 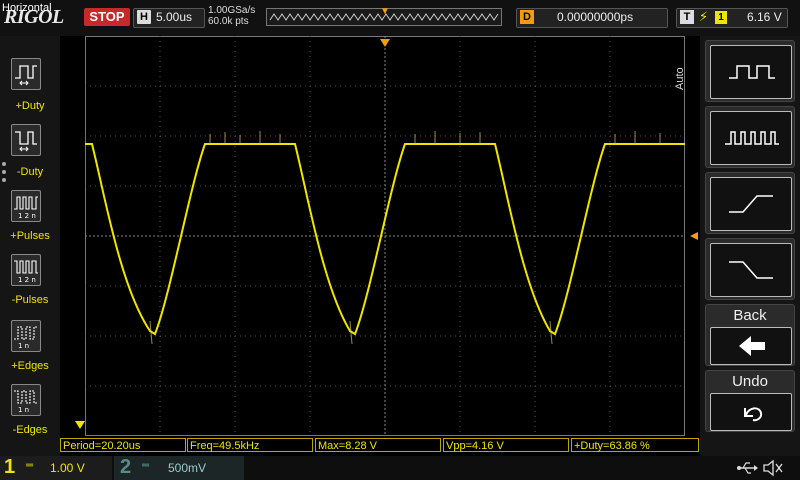 I want to click on trigger-level-marker, so click(x=694, y=236).